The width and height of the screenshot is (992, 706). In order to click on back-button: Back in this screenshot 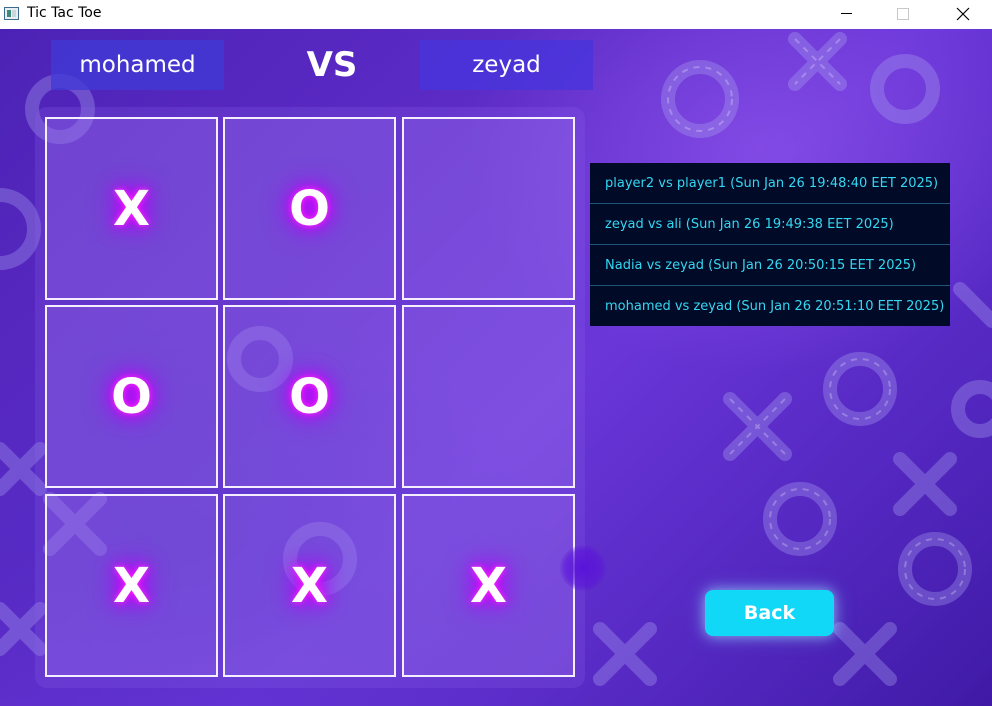, I will do `click(769, 613)`.